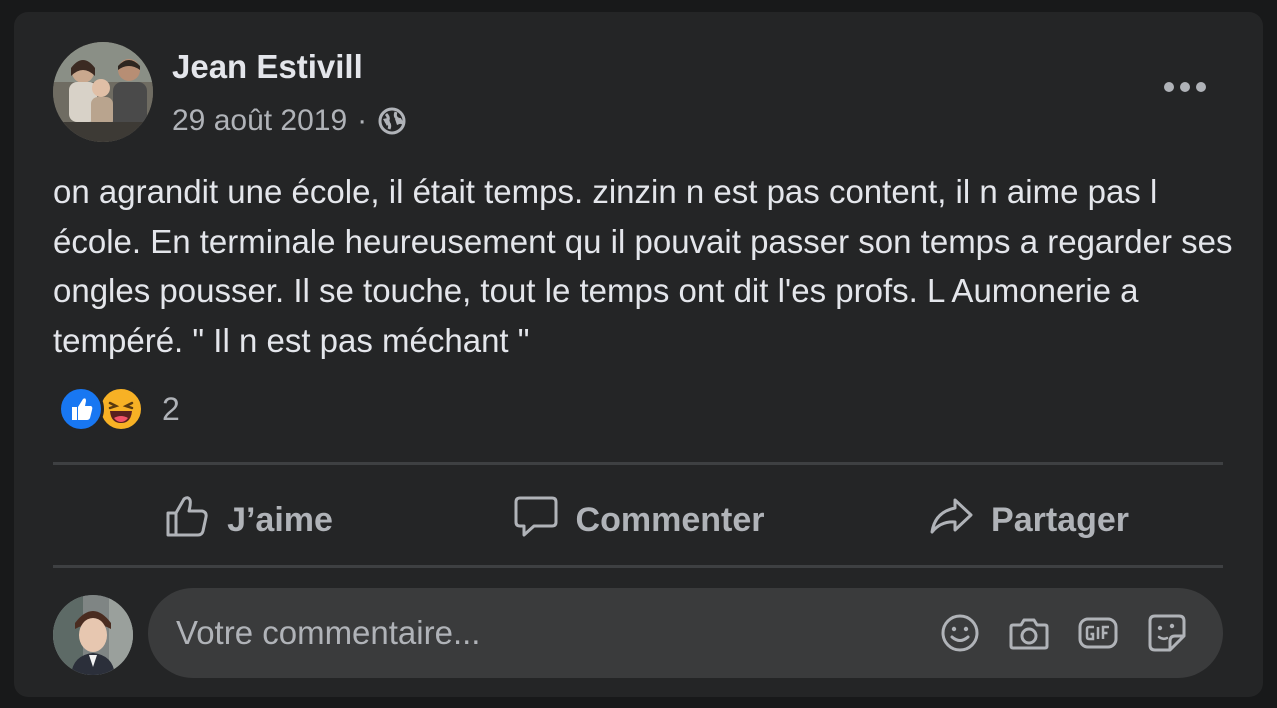  What do you see at coordinates (951, 520) in the screenshot?
I see `share-icon` at bounding box center [951, 520].